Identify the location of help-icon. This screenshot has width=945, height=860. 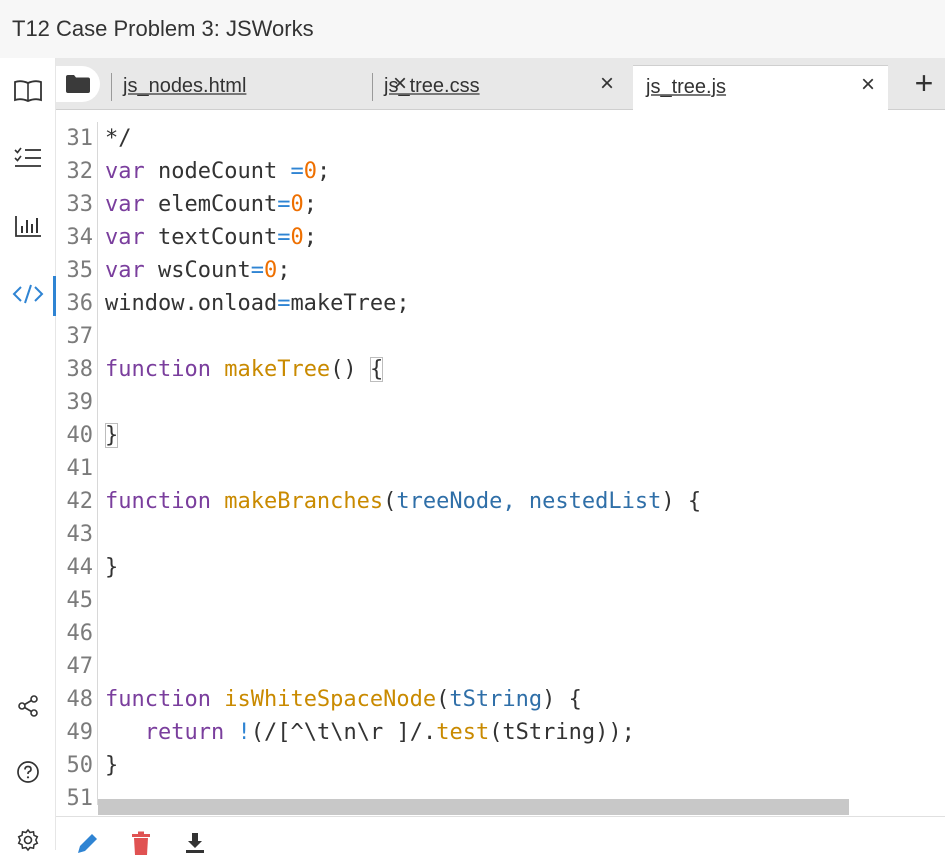
(28, 772).